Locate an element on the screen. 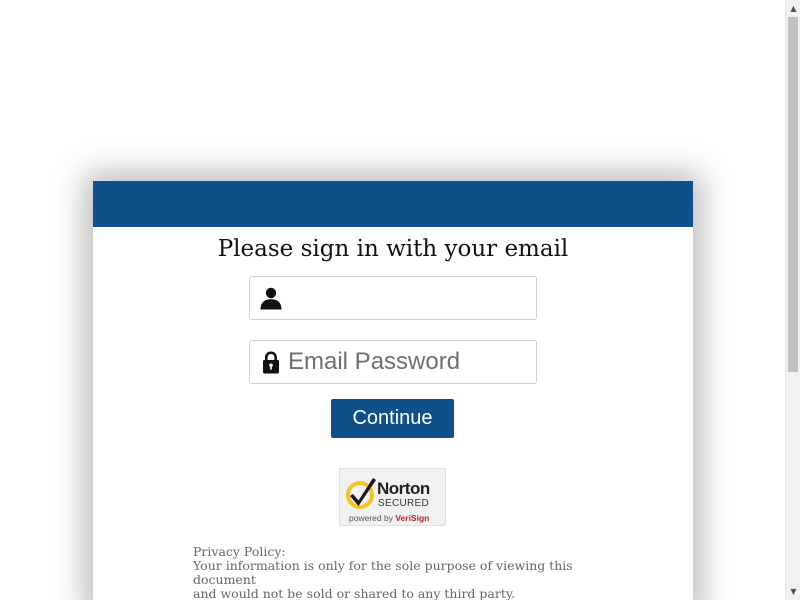 The width and height of the screenshot is (800, 600). norton-secured-badge: Norton SECURED powered by VeriSign is located at coordinates (392, 497).